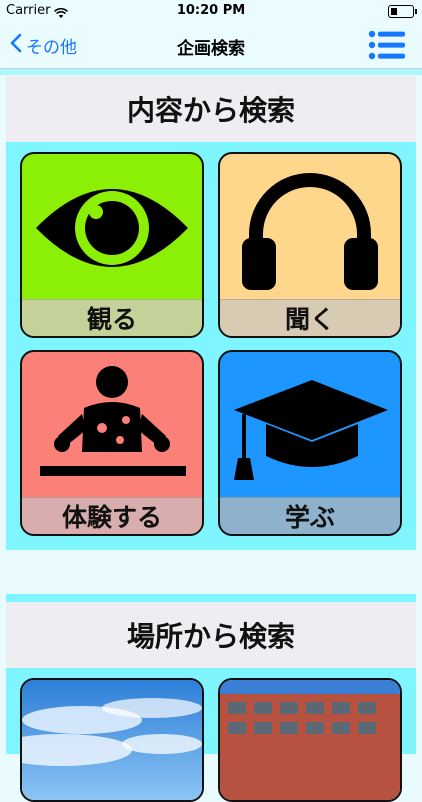 This screenshot has width=422, height=802. I want to click on tile-learn: 学ぶ, so click(310, 443).